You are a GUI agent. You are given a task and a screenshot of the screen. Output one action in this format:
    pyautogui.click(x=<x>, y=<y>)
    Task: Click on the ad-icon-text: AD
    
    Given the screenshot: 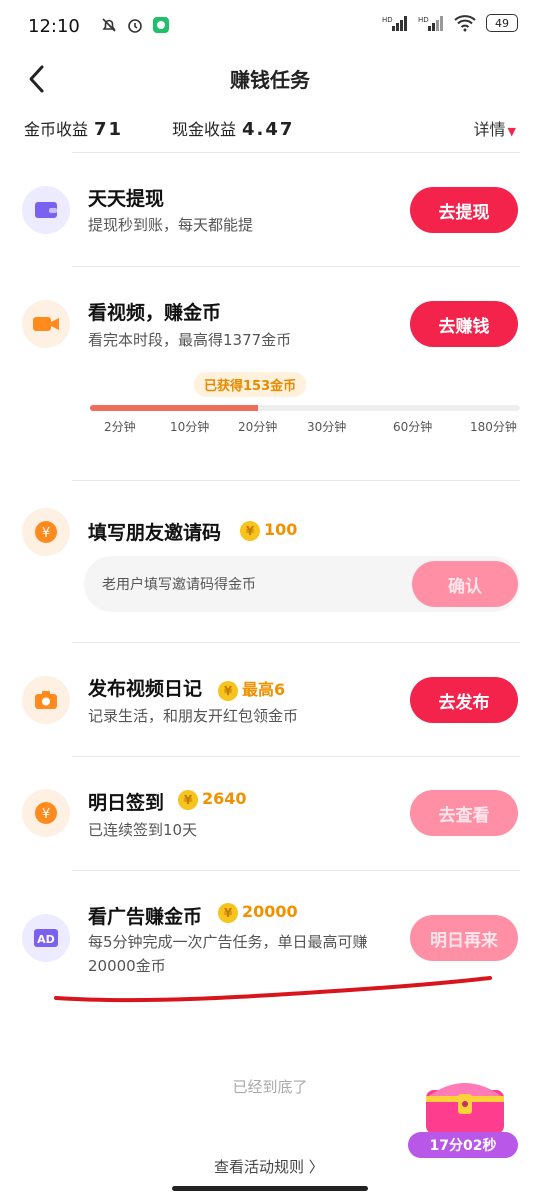 What is the action you would take?
    pyautogui.click(x=46, y=939)
    